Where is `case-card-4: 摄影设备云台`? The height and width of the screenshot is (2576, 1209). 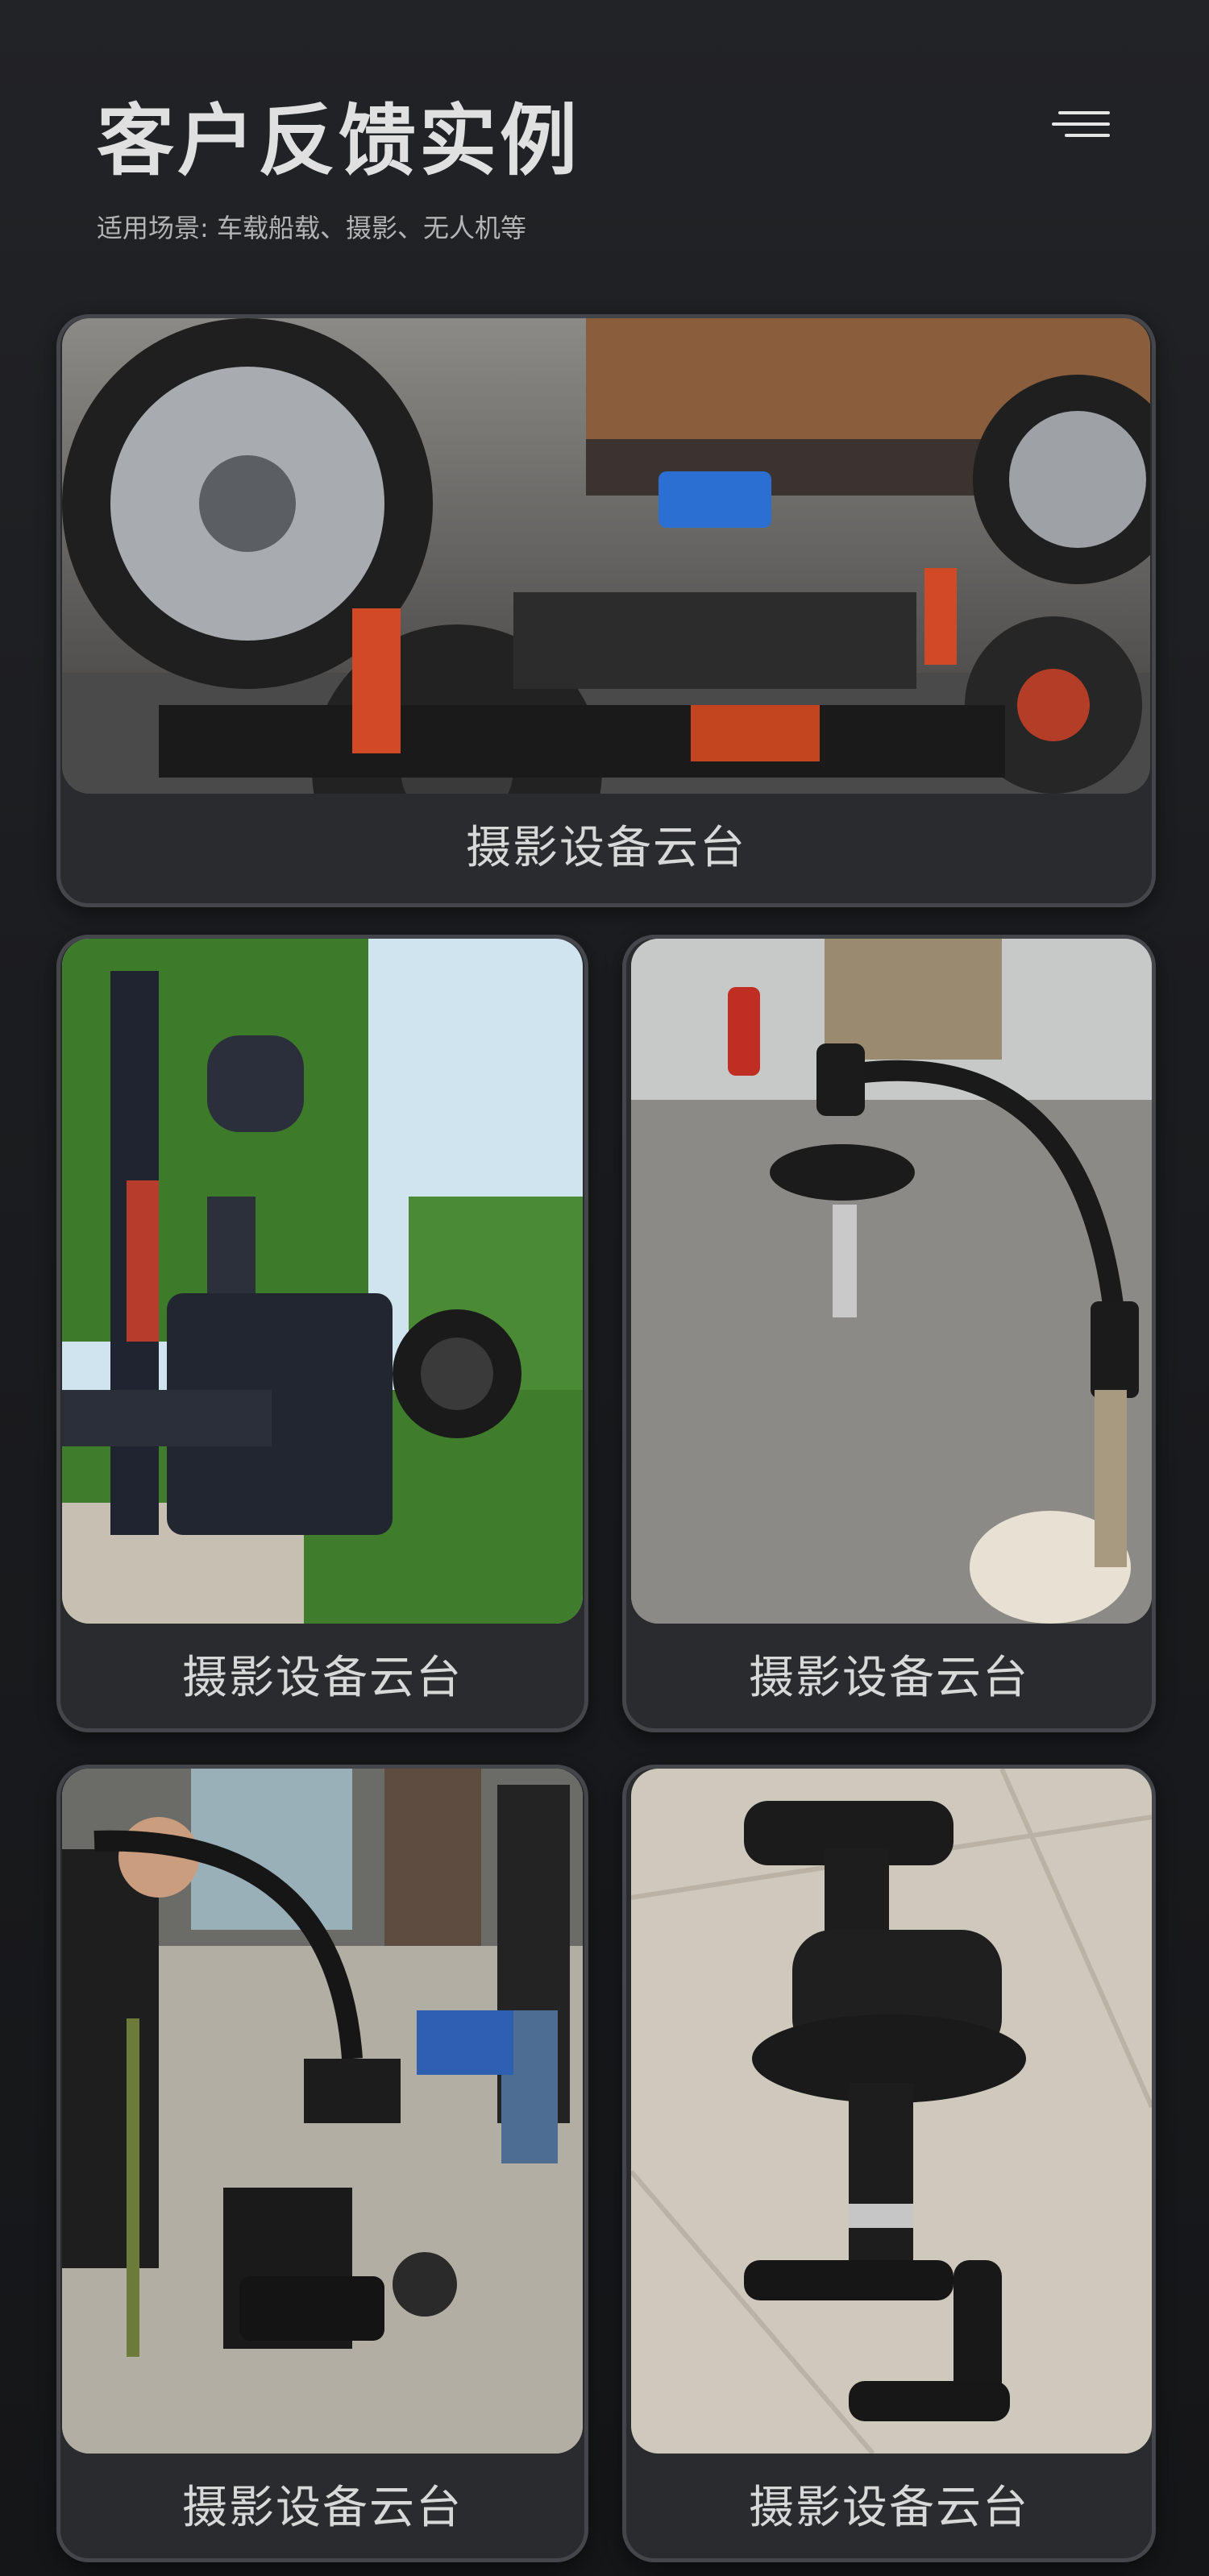 case-card-4: 摄影设备云台 is located at coordinates (322, 2163).